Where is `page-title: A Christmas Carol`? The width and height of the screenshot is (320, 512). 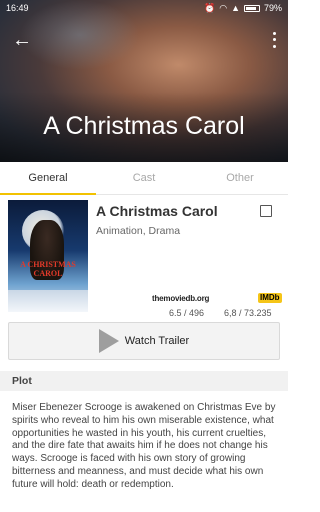 page-title: A Christmas Carol is located at coordinates (144, 126).